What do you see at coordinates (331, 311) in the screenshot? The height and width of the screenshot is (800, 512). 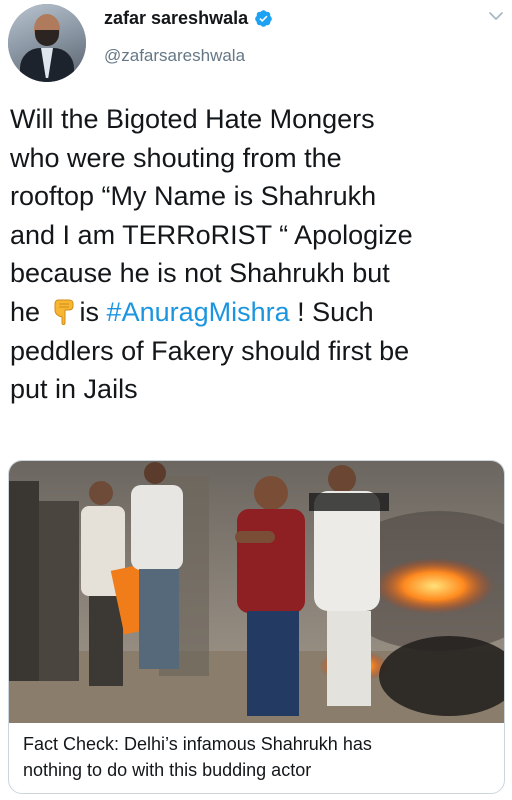 I see `tweet-text-fragment: ! Such` at bounding box center [331, 311].